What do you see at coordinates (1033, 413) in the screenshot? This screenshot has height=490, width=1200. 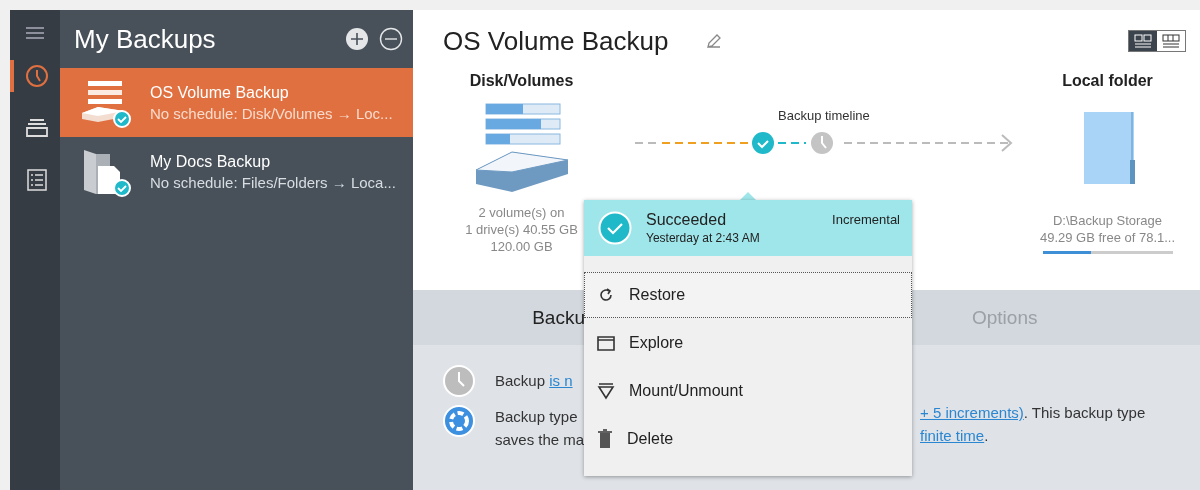 I see `backup-type-text: + 5 increments). This backup type` at bounding box center [1033, 413].